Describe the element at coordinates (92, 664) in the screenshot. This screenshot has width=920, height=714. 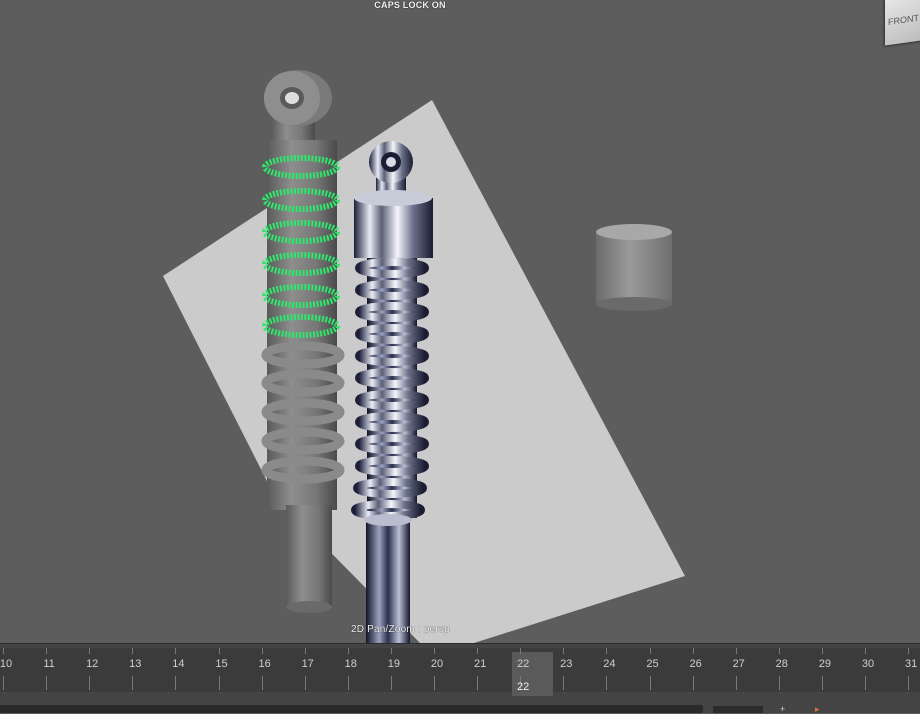
I see `frame-label-12: 12` at that location.